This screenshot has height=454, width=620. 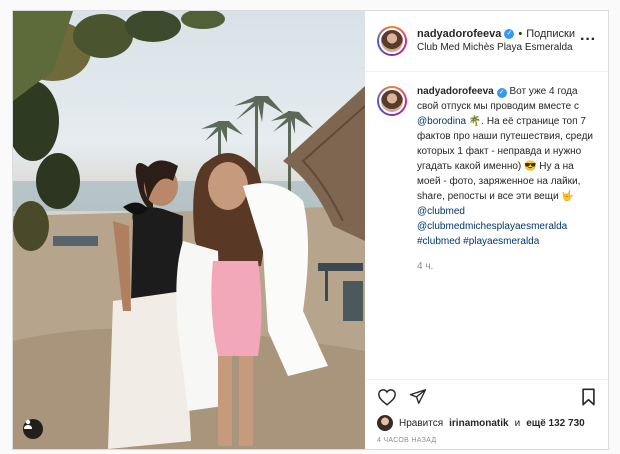 I want to click on caption-time: 4 ч., so click(x=506, y=266).